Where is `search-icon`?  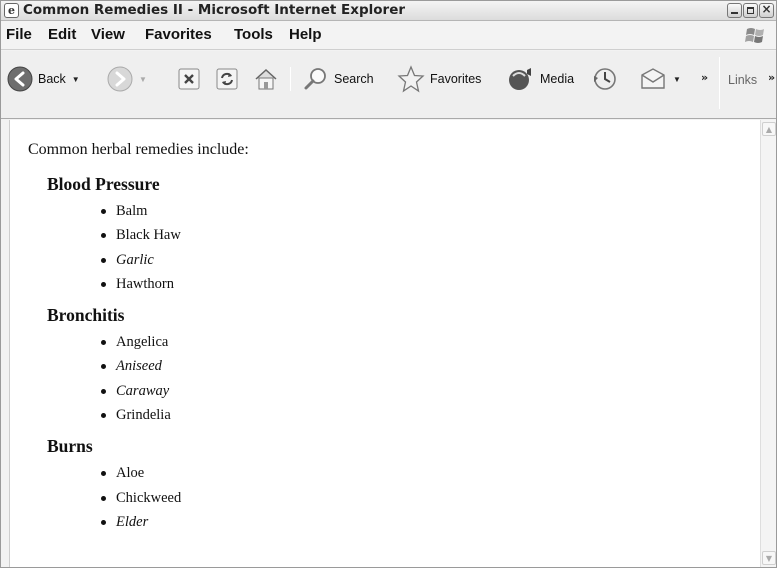
search-icon is located at coordinates (315, 79).